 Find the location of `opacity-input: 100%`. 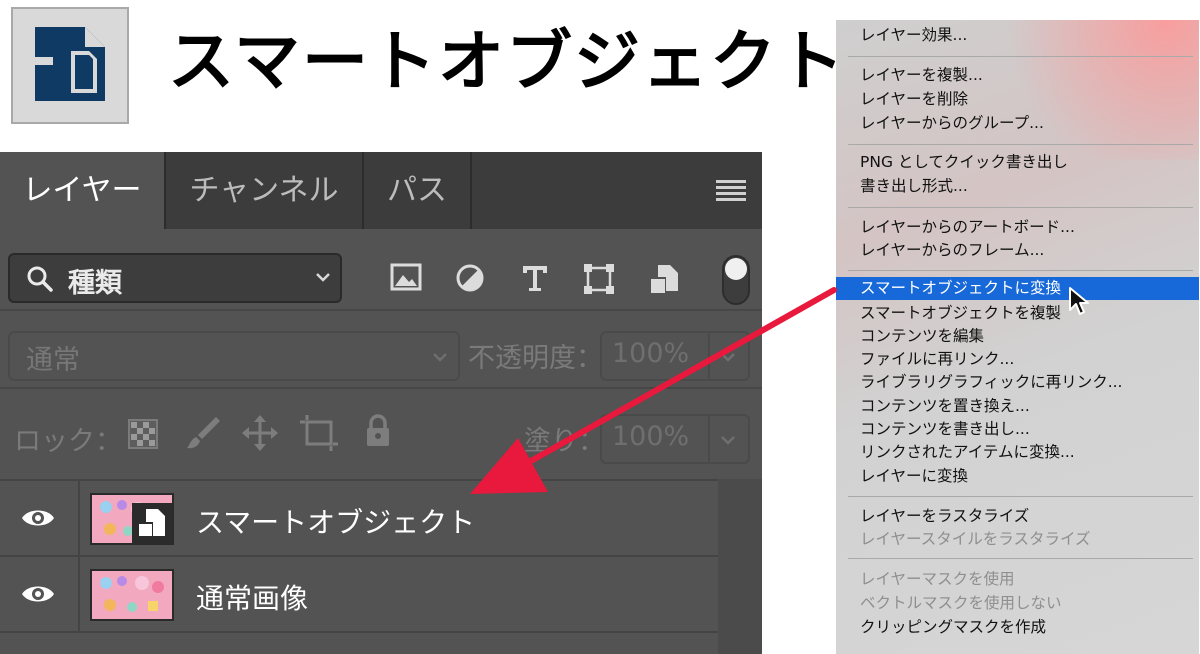

opacity-input: 100% is located at coordinates (675, 356).